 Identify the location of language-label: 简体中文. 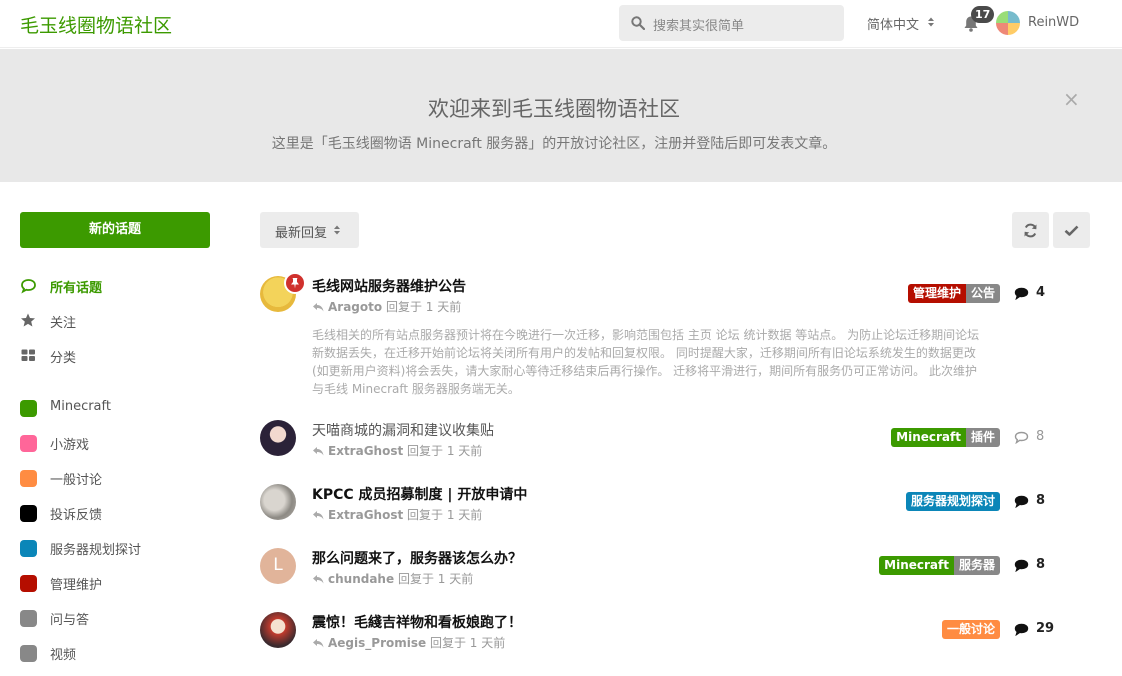
(893, 25).